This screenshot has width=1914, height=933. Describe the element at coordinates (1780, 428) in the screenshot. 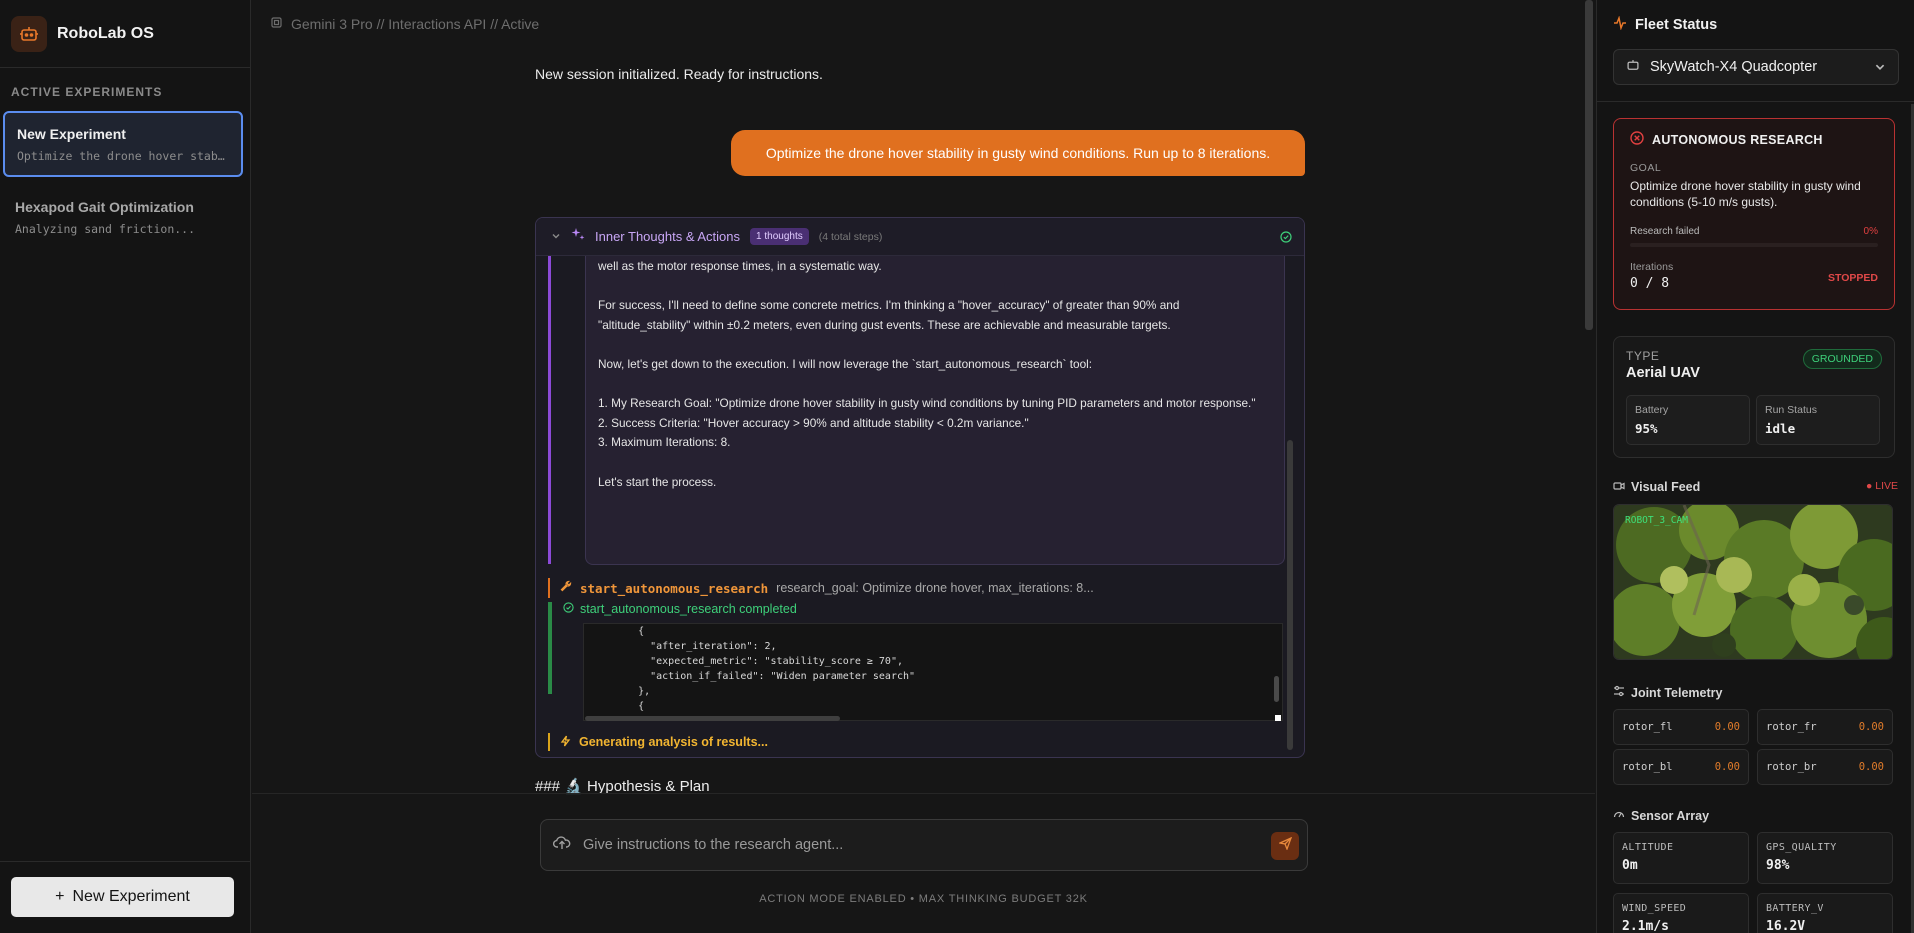

I see `run-status-value: idle` at that location.